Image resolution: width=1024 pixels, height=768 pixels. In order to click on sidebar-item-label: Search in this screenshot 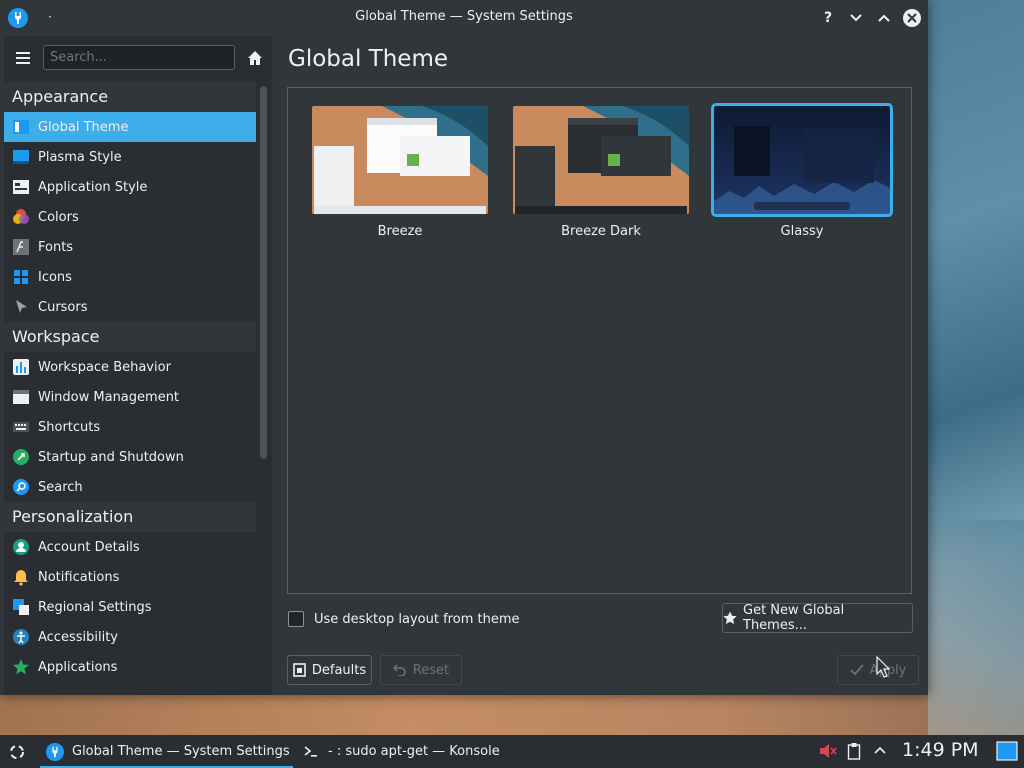, I will do `click(60, 487)`.